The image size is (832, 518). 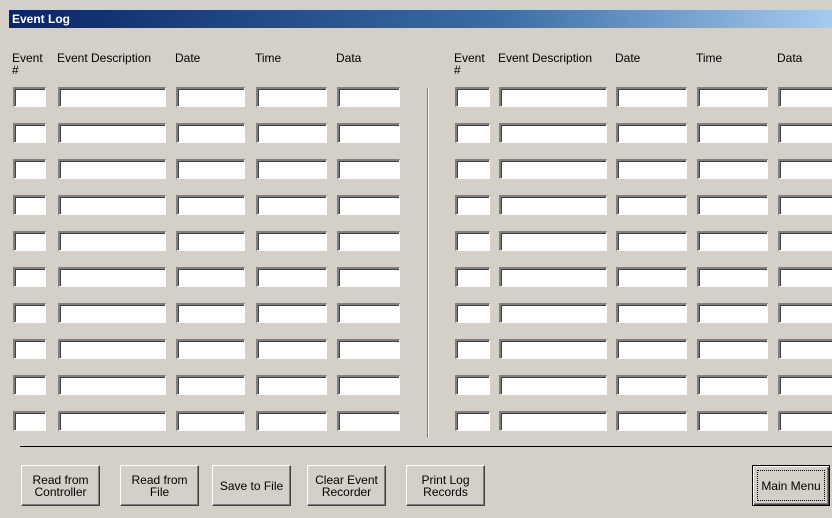 I want to click on print-log-records-button: Print Log Records, so click(x=445, y=485).